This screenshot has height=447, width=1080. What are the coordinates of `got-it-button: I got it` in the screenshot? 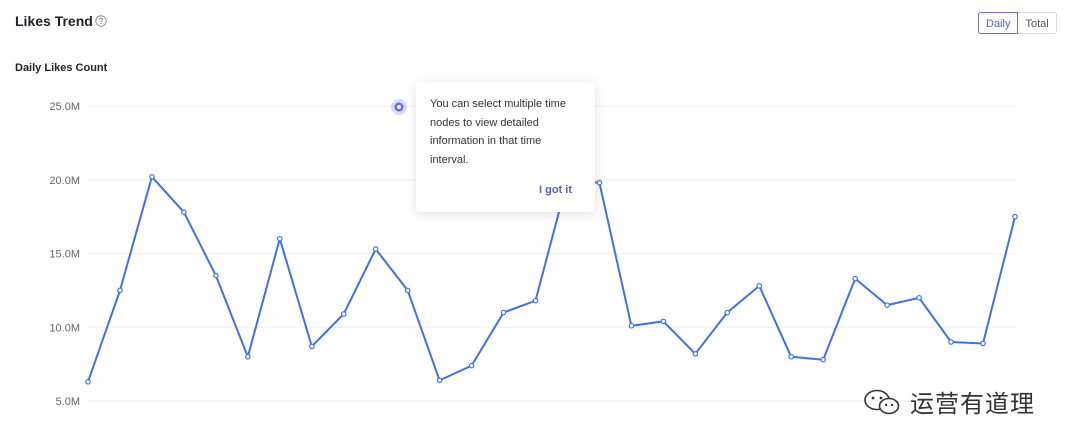 It's located at (555, 190).